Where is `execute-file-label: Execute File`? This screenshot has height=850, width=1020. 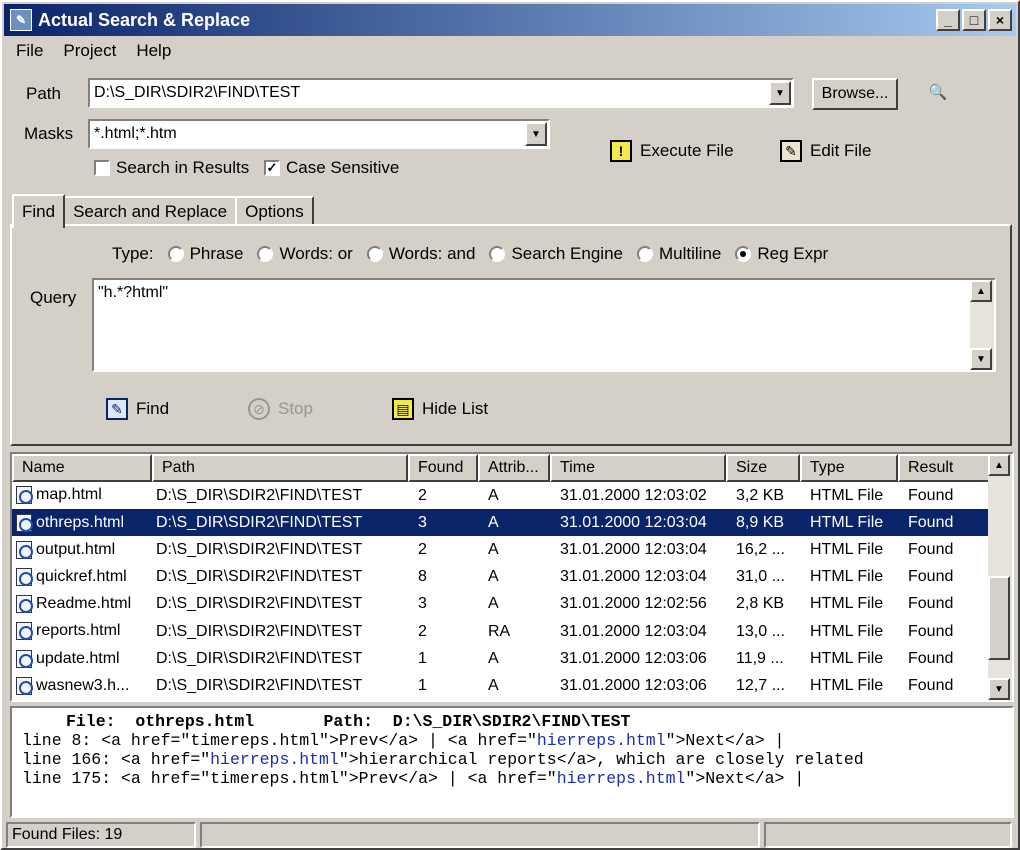
execute-file-label: Execute File is located at coordinates (687, 150).